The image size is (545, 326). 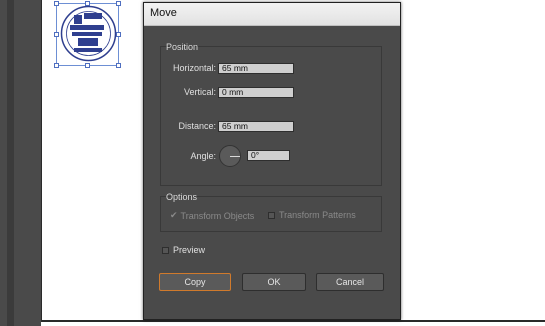 I want to click on horizontal-field: 65 mm, so click(x=256, y=68).